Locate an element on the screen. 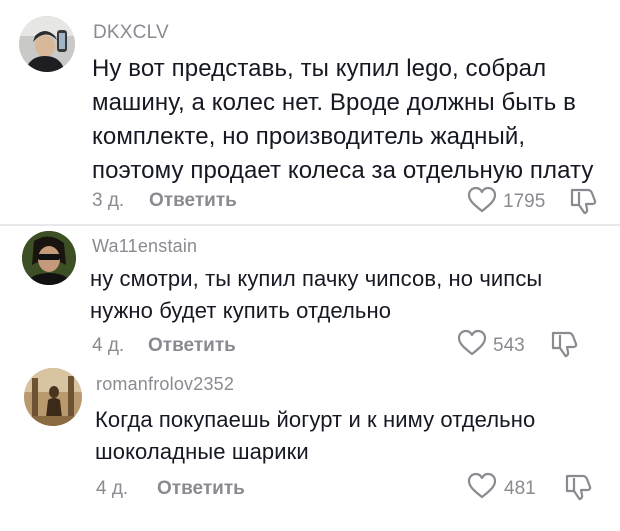  comment-username: DKXCLV is located at coordinates (131, 33).